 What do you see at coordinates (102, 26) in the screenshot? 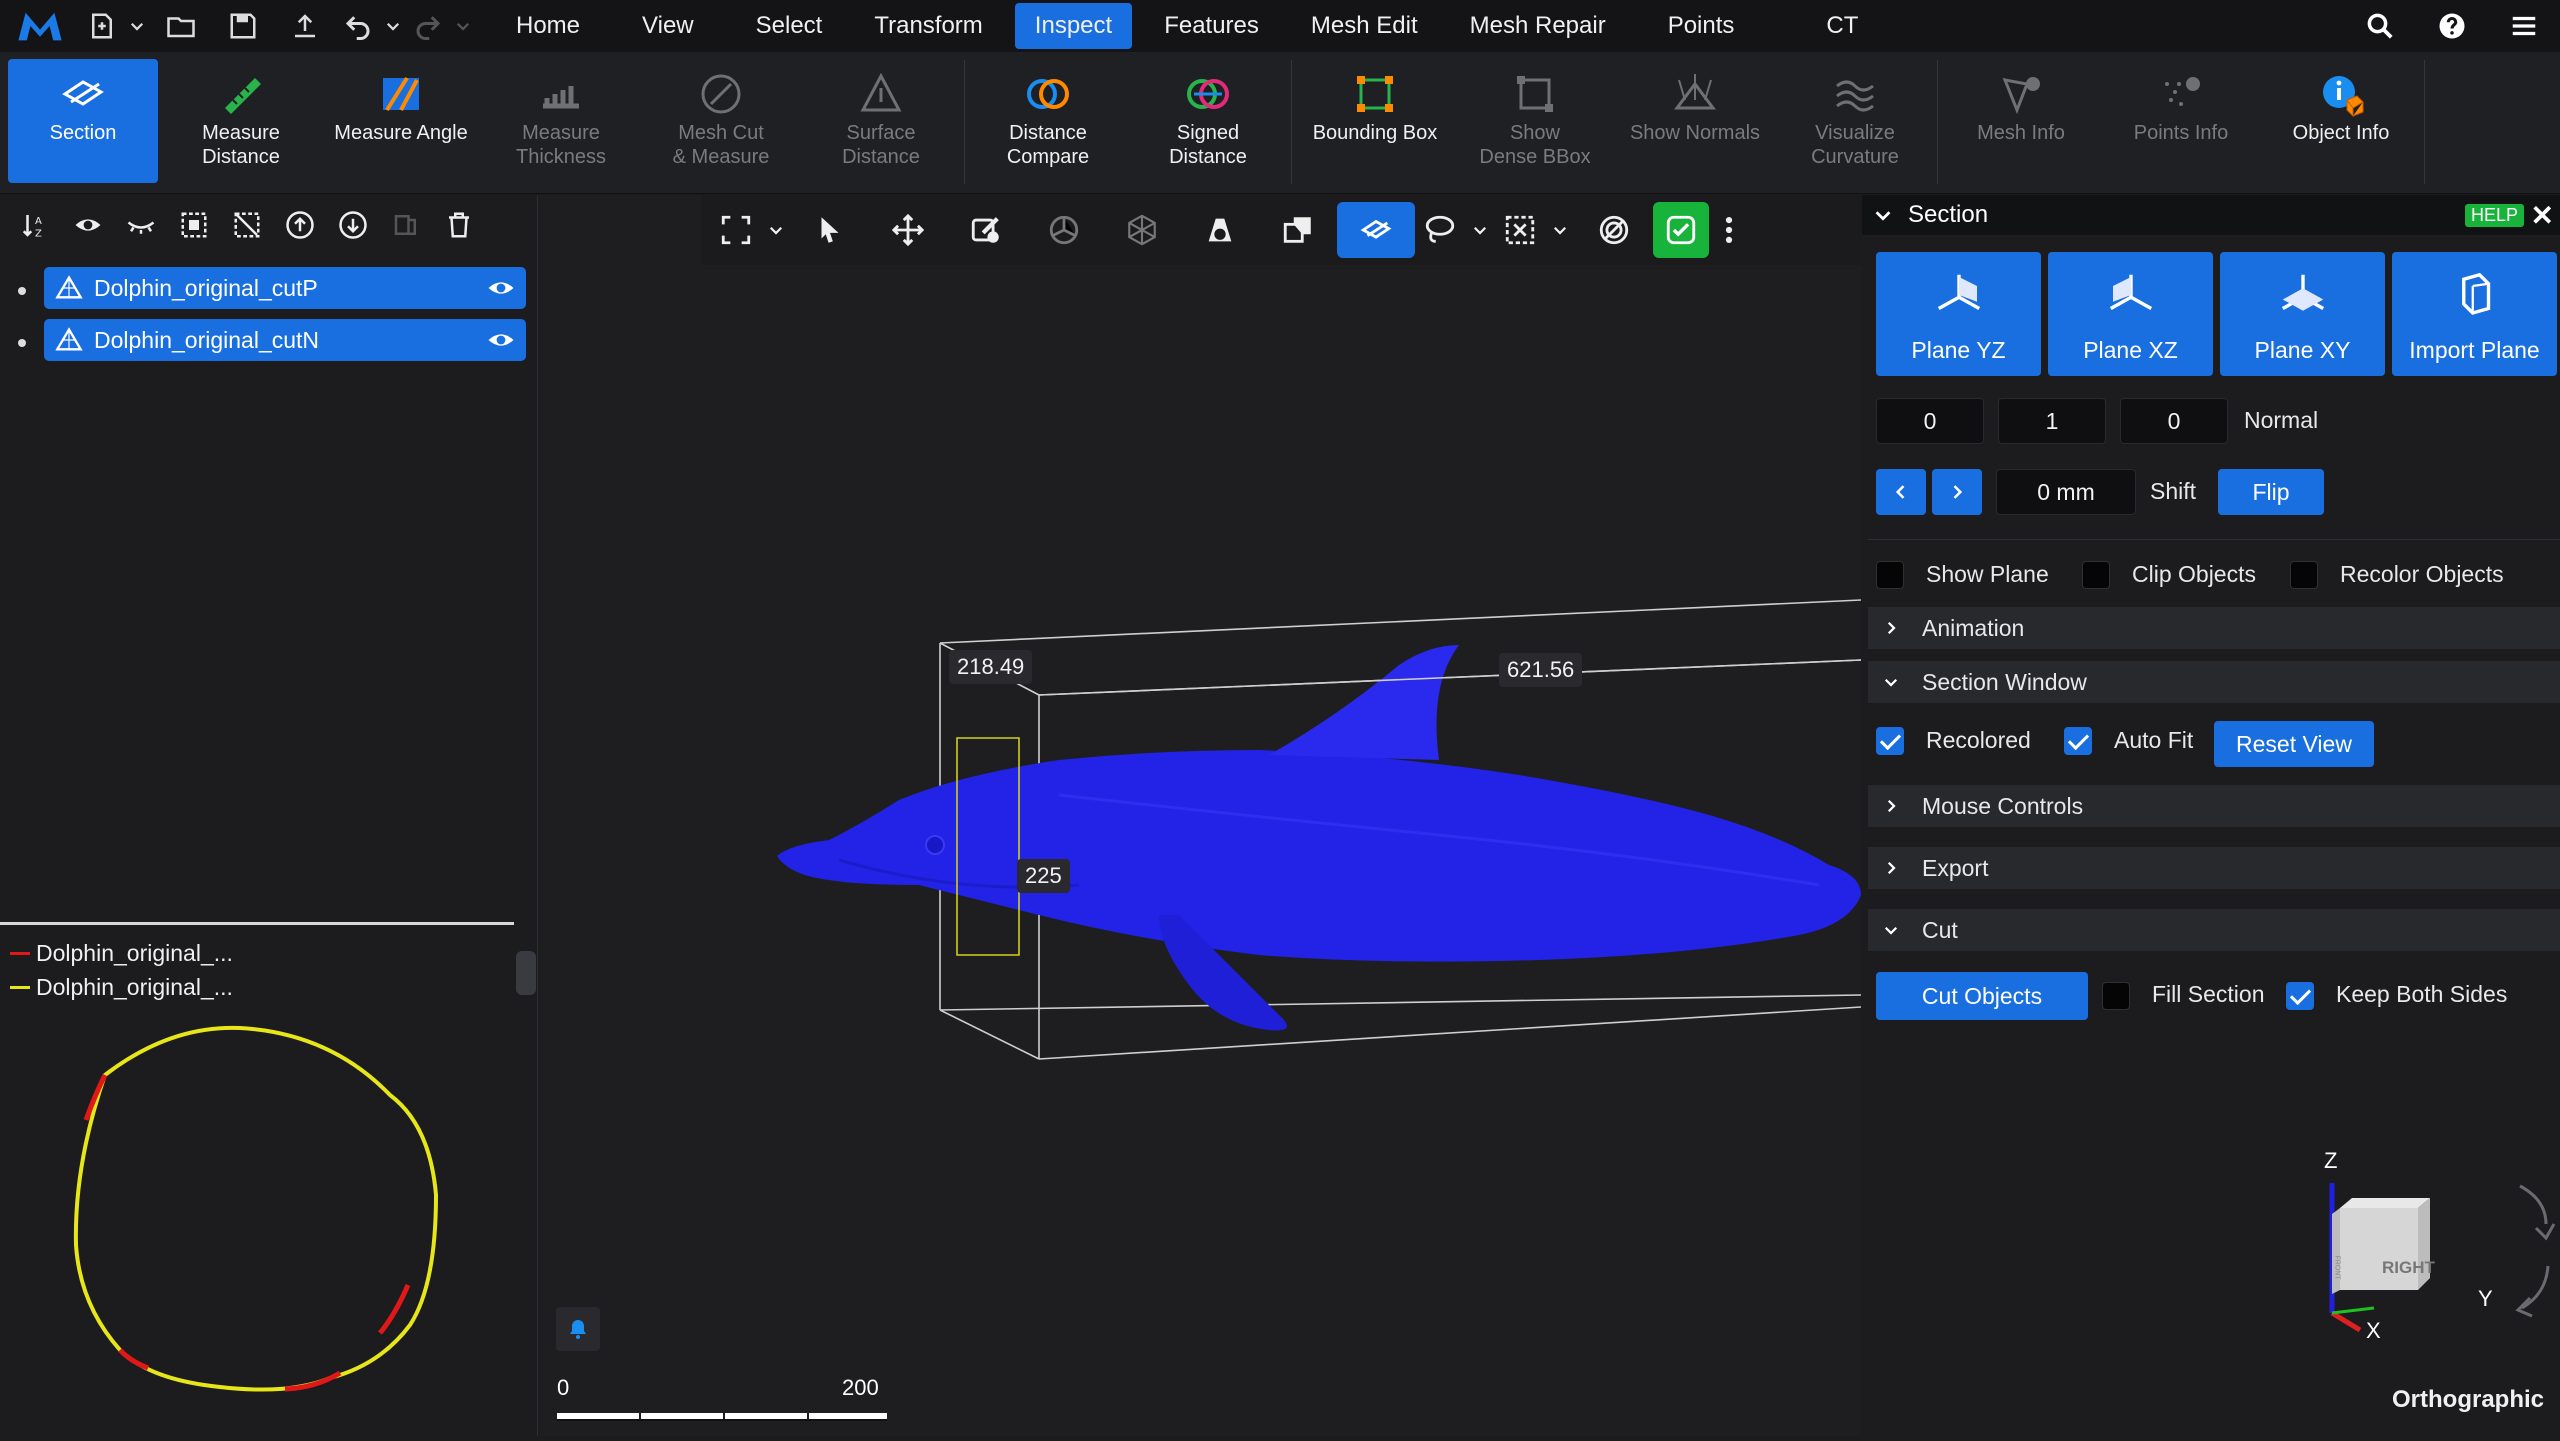
I see `new-file-icon` at bounding box center [102, 26].